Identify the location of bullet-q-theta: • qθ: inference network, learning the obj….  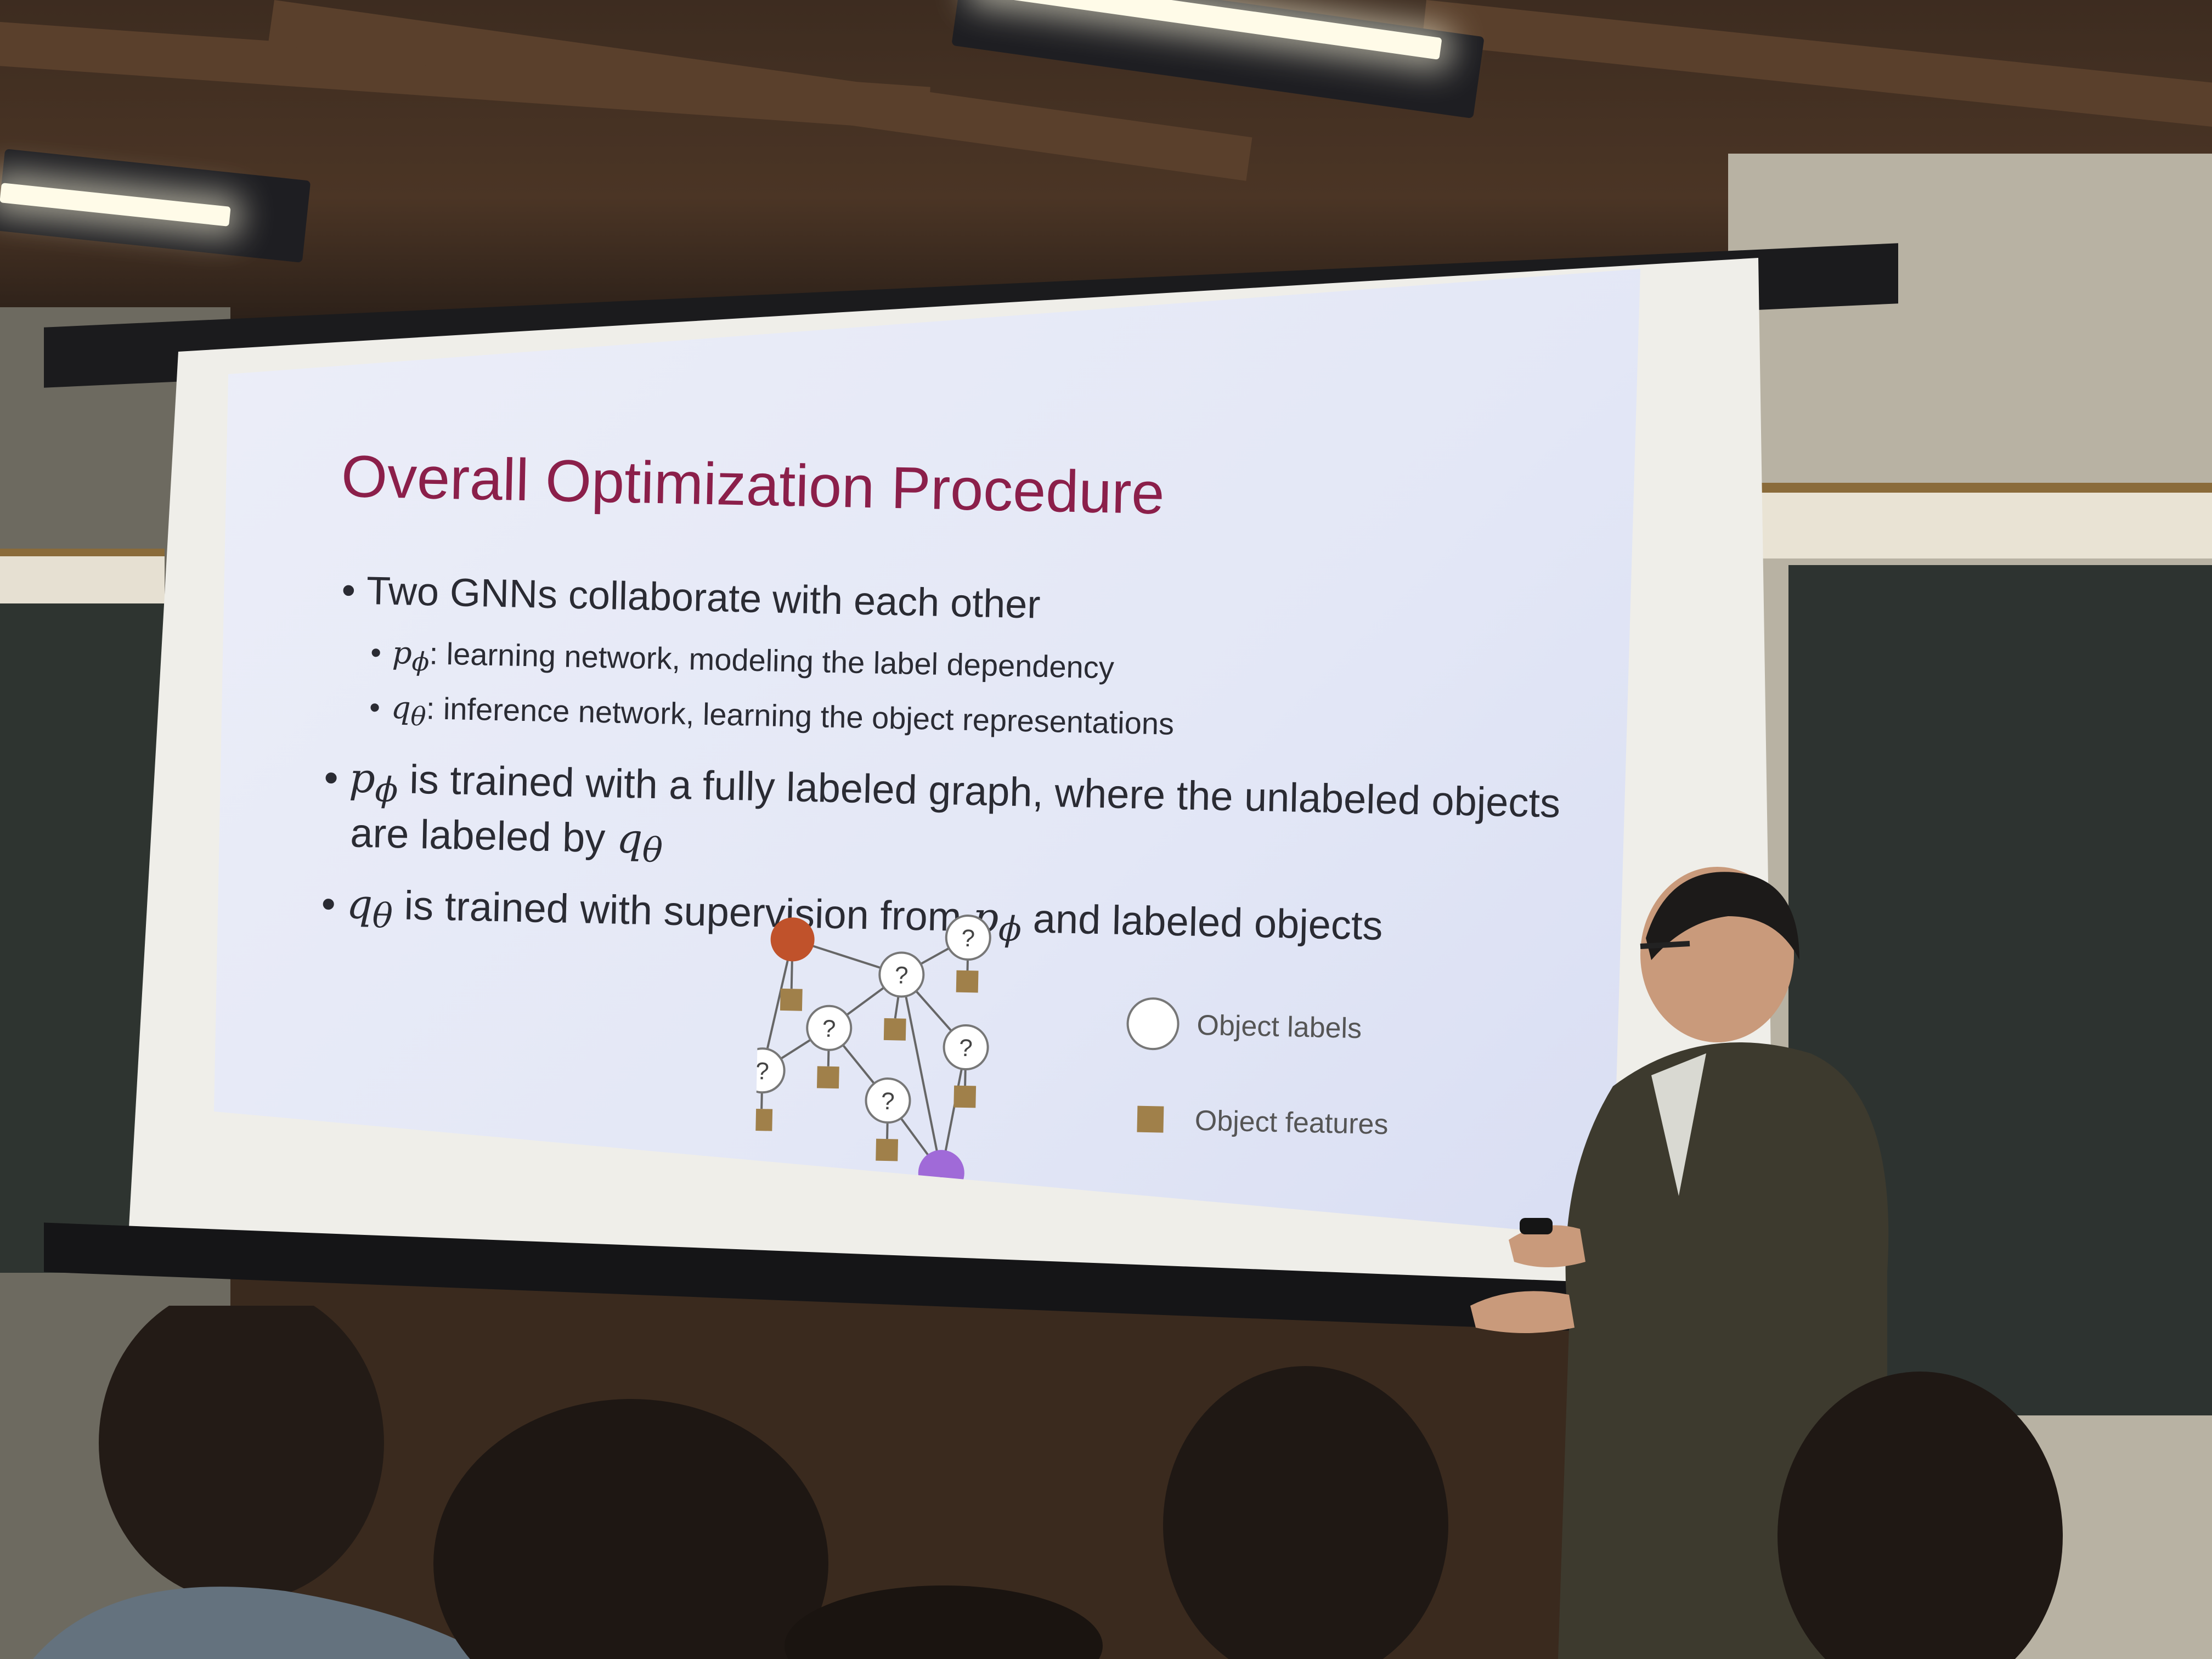
(772, 715).